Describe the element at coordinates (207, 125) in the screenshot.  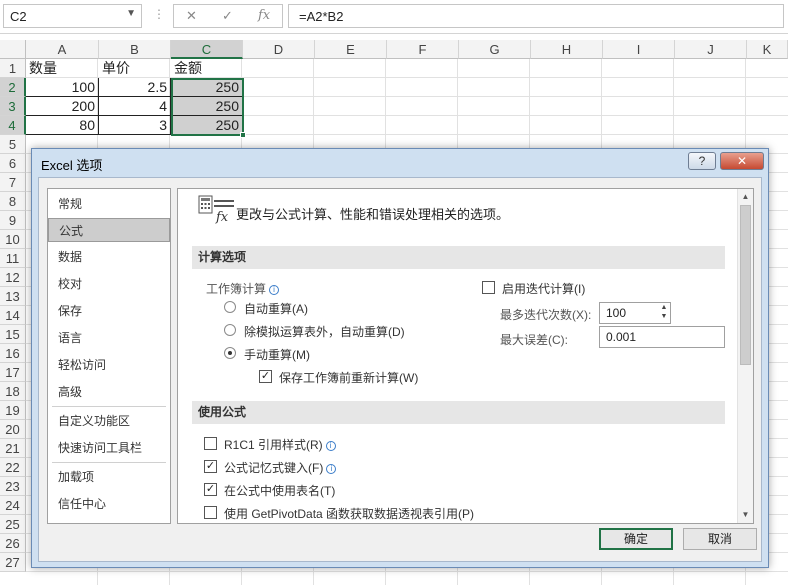
I see `cell-c4: 250` at that location.